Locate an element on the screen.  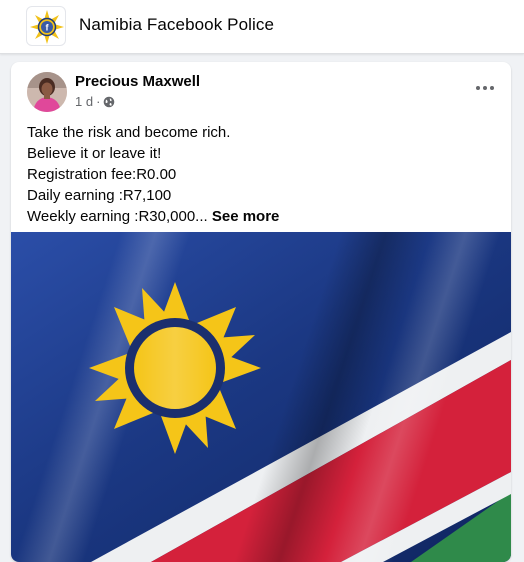
post-line: Take the risk and become rich. is located at coordinates (129, 132).